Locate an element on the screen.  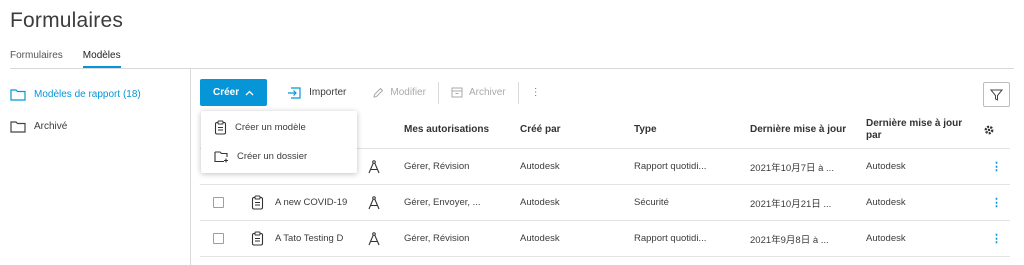
table-bottom-border is located at coordinates (605, 256).